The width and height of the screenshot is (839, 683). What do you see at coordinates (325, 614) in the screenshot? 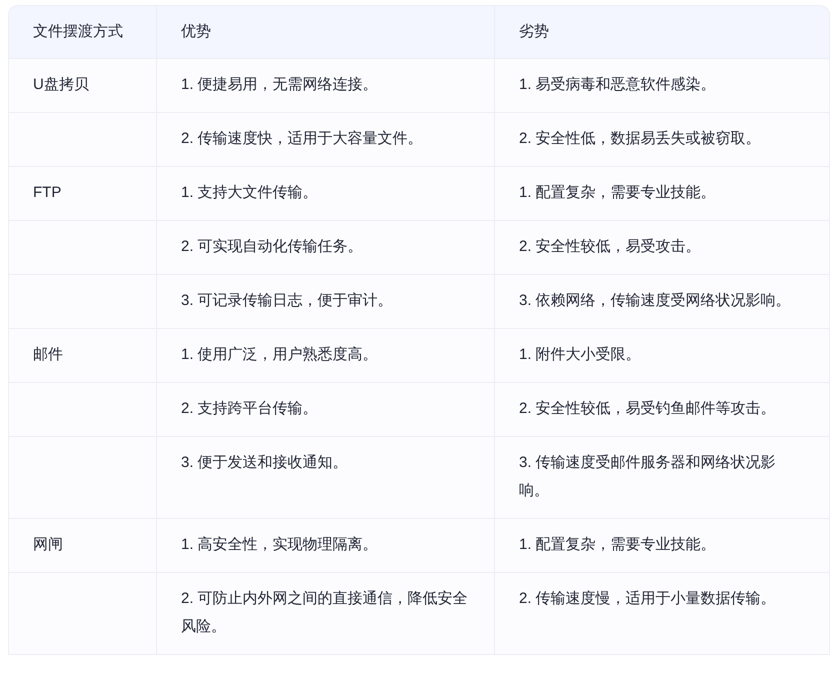
I see `table-cell: 2. 可防止内外网之间的直接通信，降低安全风险。` at bounding box center [325, 614].